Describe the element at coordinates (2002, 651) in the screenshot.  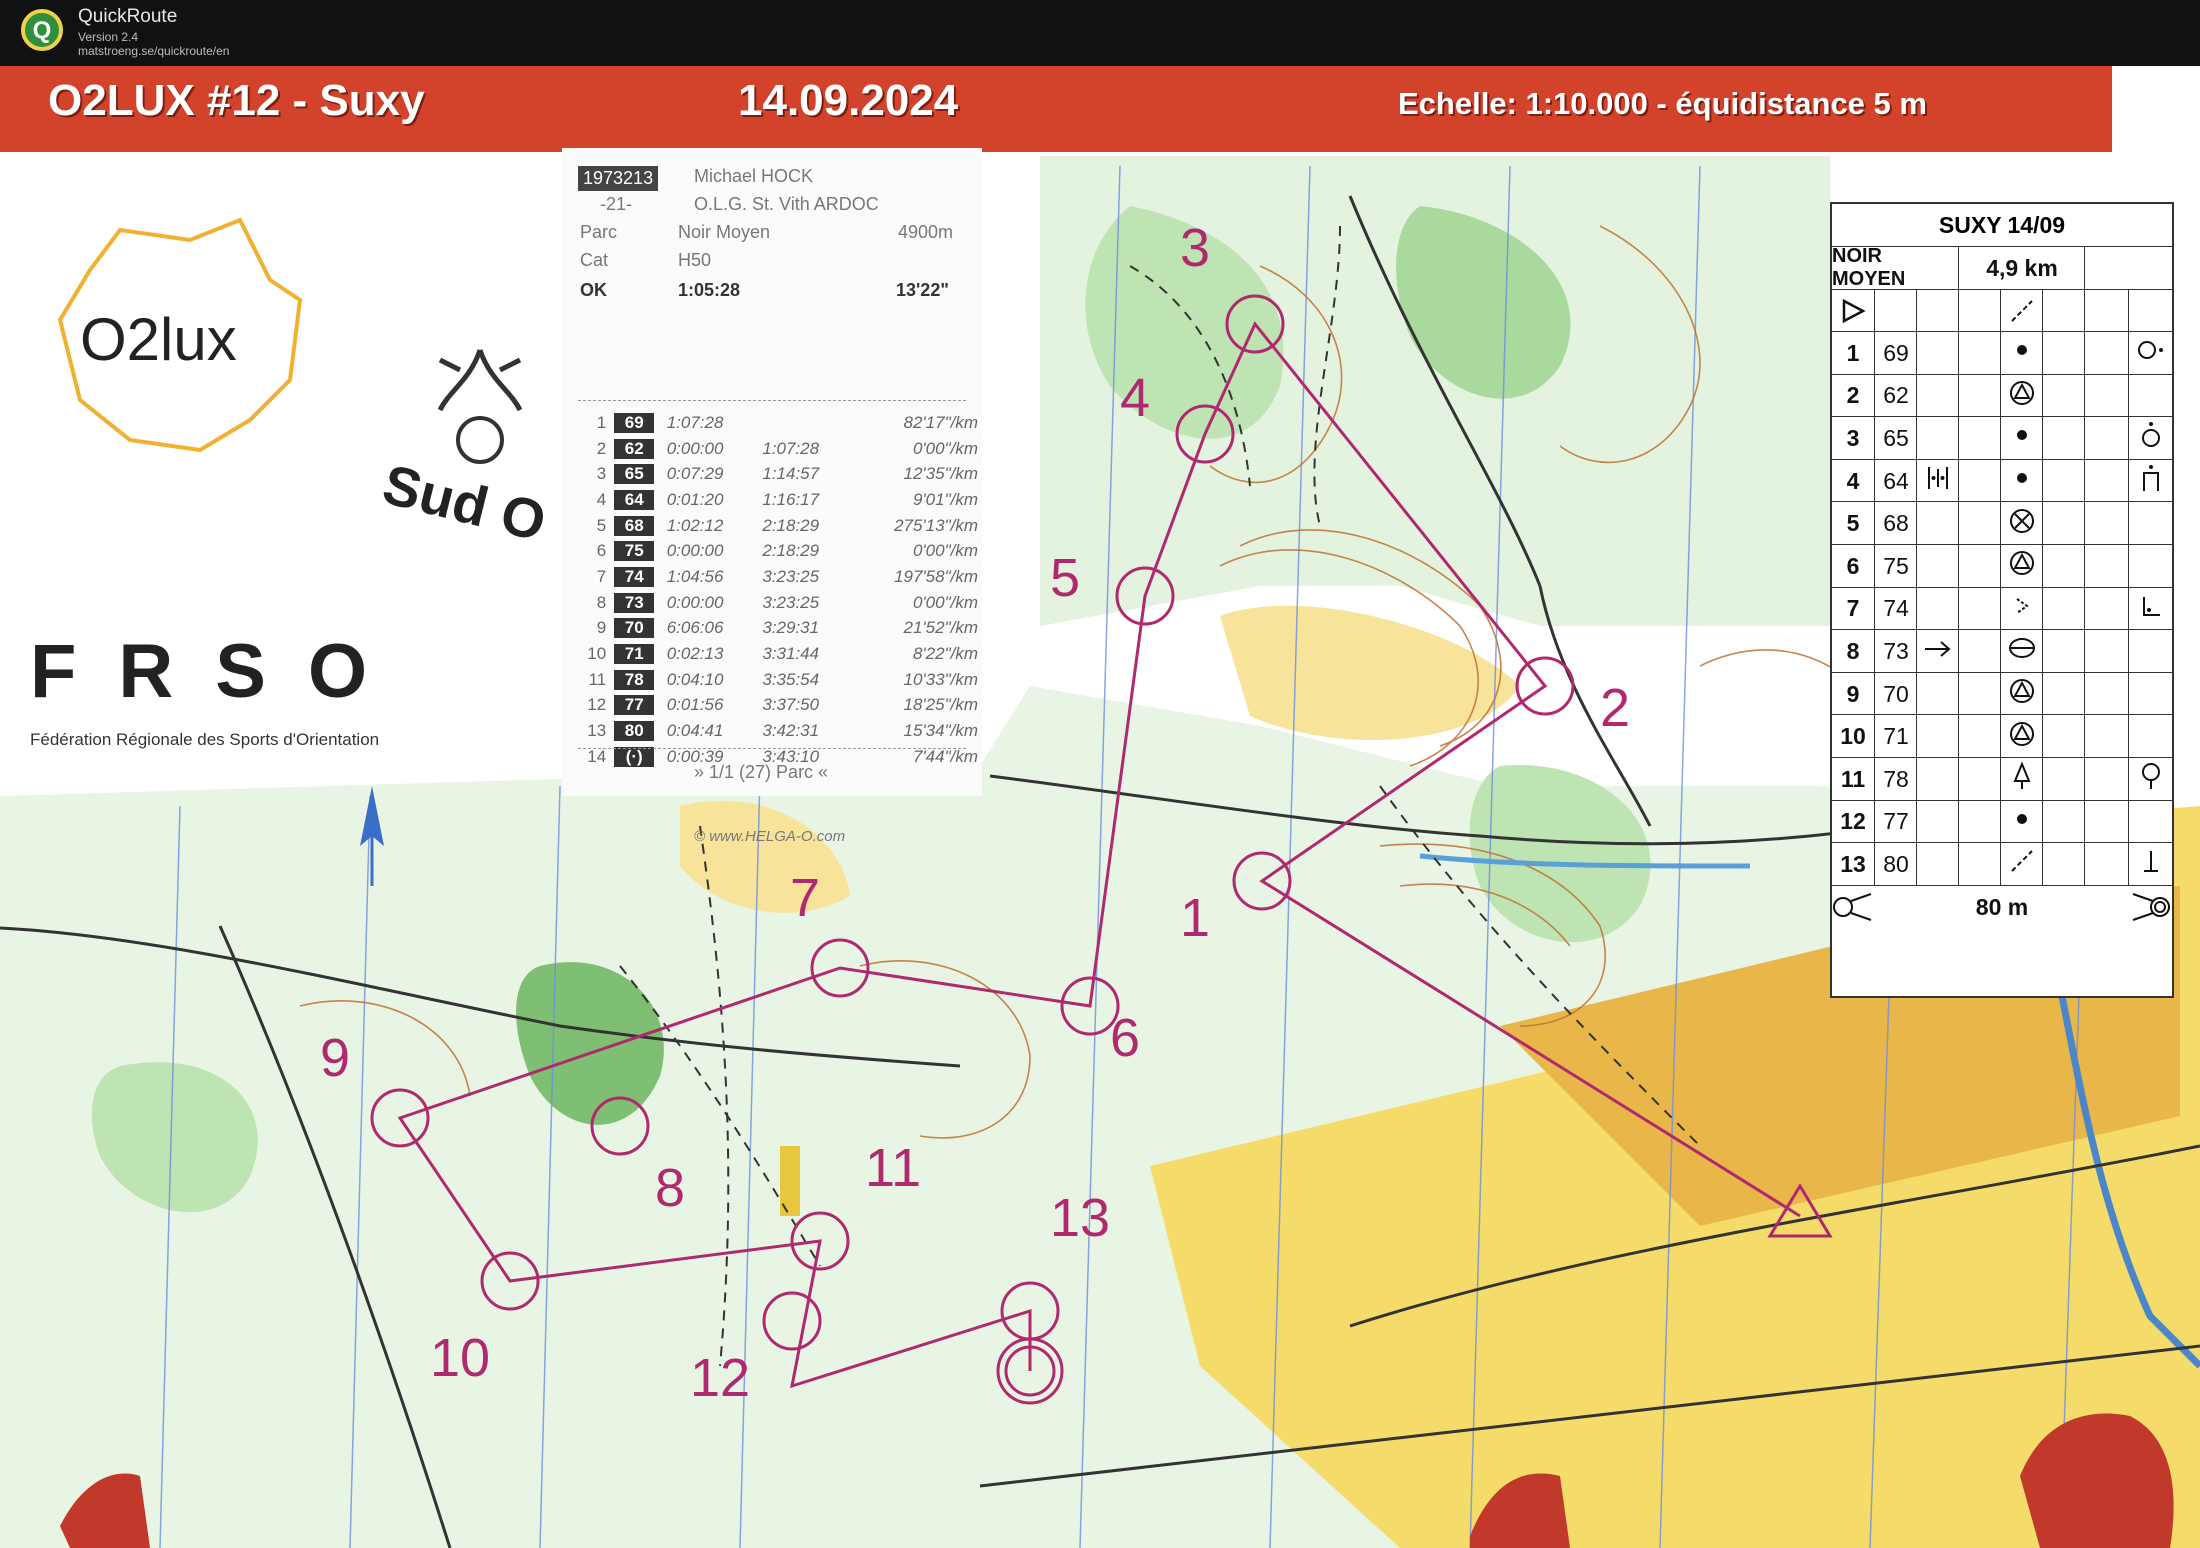
I see `description-row: 8 73` at that location.